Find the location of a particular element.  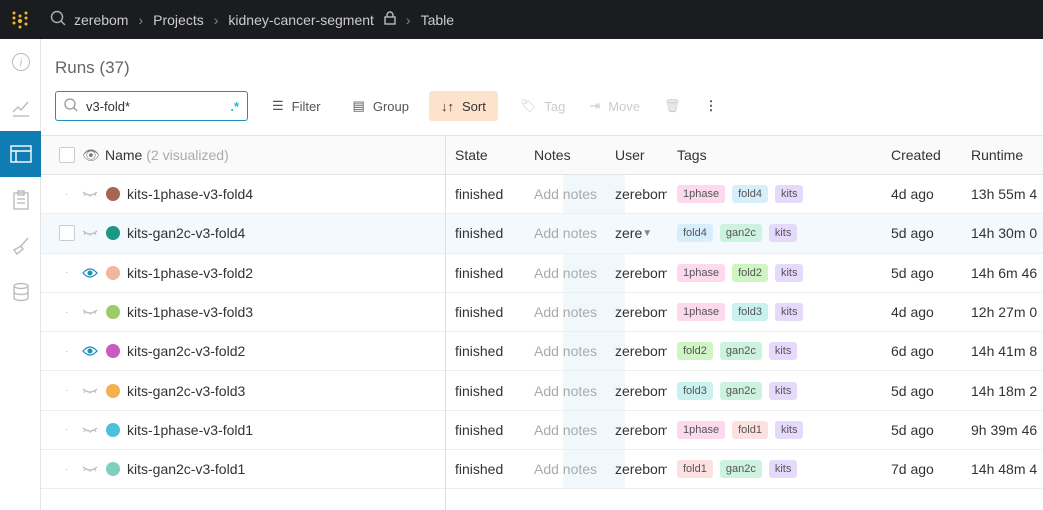

logo-icon is located at coordinates (20, 19).